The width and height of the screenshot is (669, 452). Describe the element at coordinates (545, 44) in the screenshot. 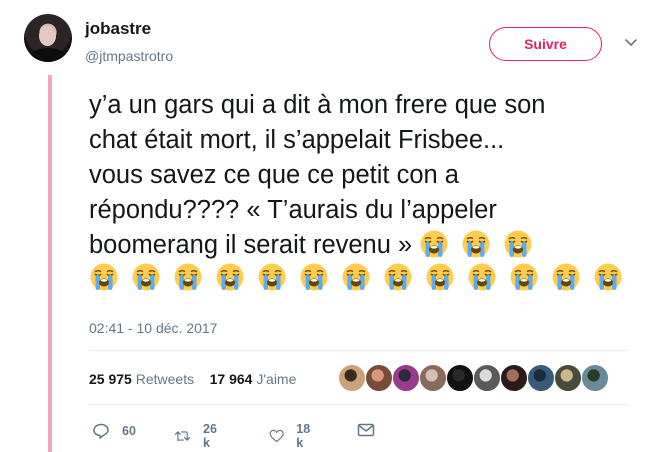

I see `follow-button: Suivre` at that location.